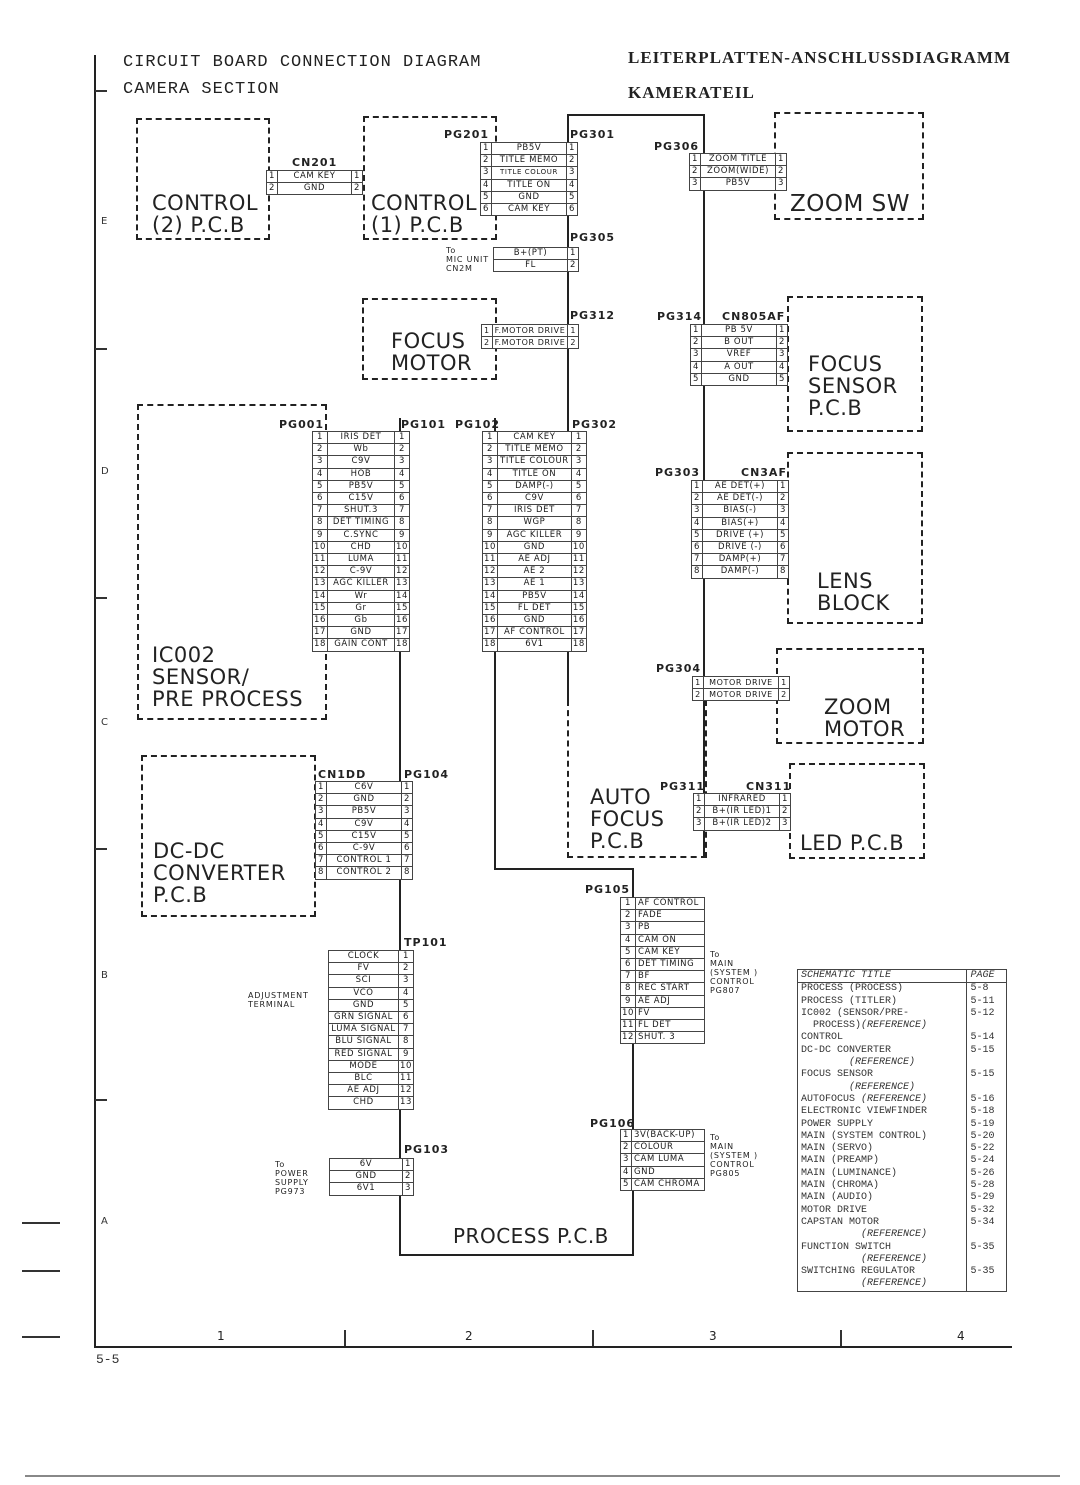 This screenshot has width=1080, height=1485. What do you see at coordinates (902, 1112) in the screenshot?
I see `index-row: ELECTRONIC VIEWFINDER 5-18` at bounding box center [902, 1112].